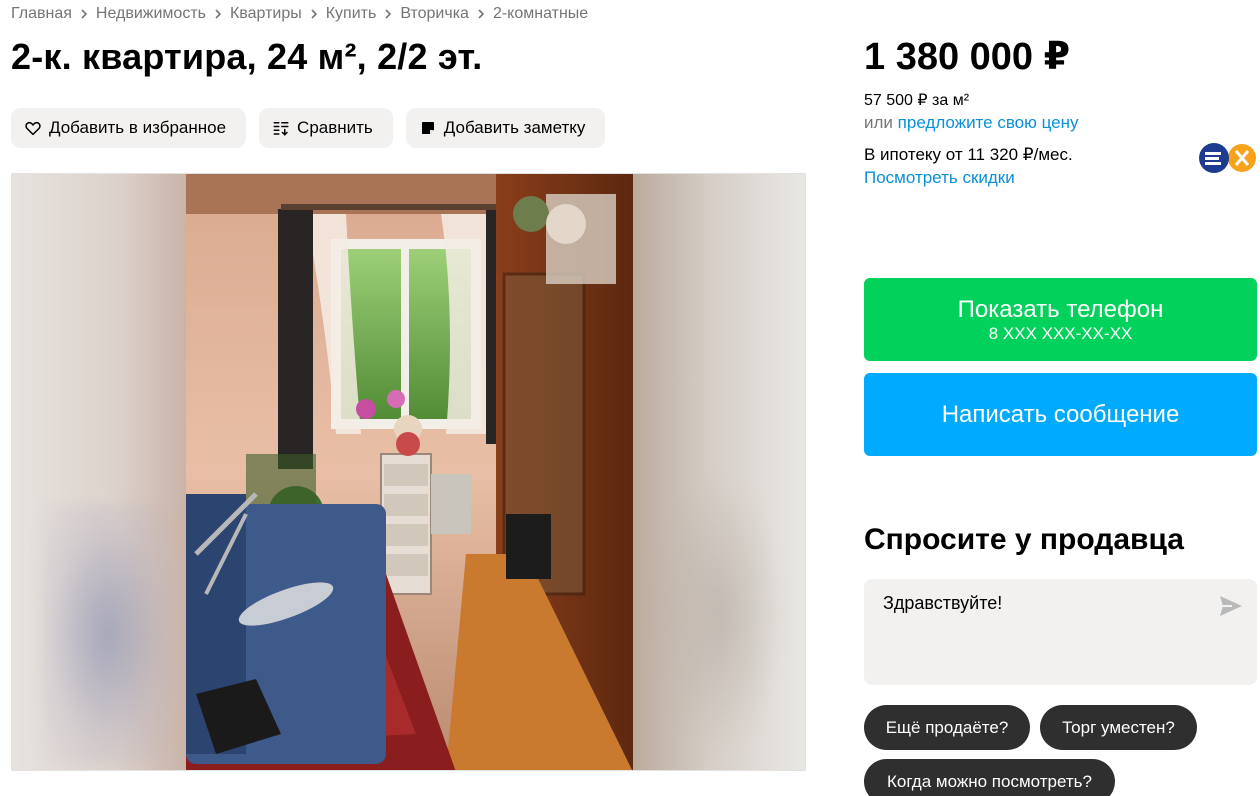 The image size is (1260, 796). I want to click on send-icon, so click(1231, 606).